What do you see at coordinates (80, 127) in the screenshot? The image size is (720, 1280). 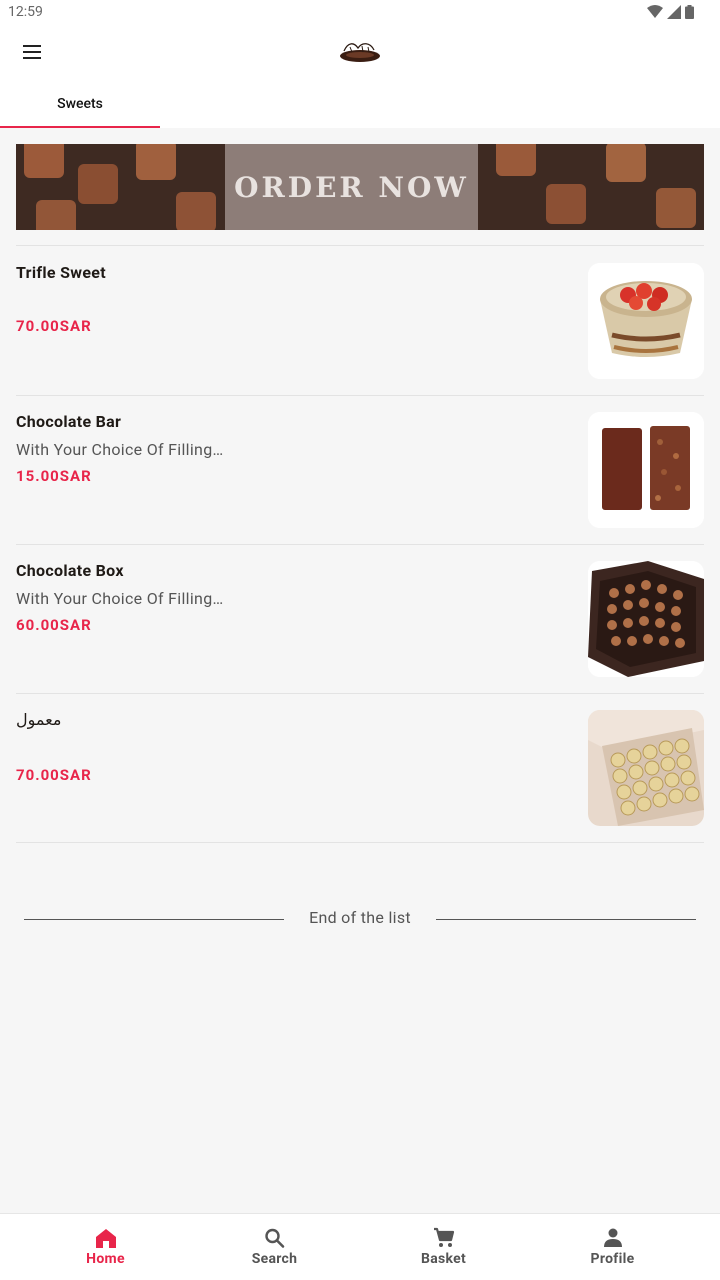 I see `active-tab-indicator` at bounding box center [80, 127].